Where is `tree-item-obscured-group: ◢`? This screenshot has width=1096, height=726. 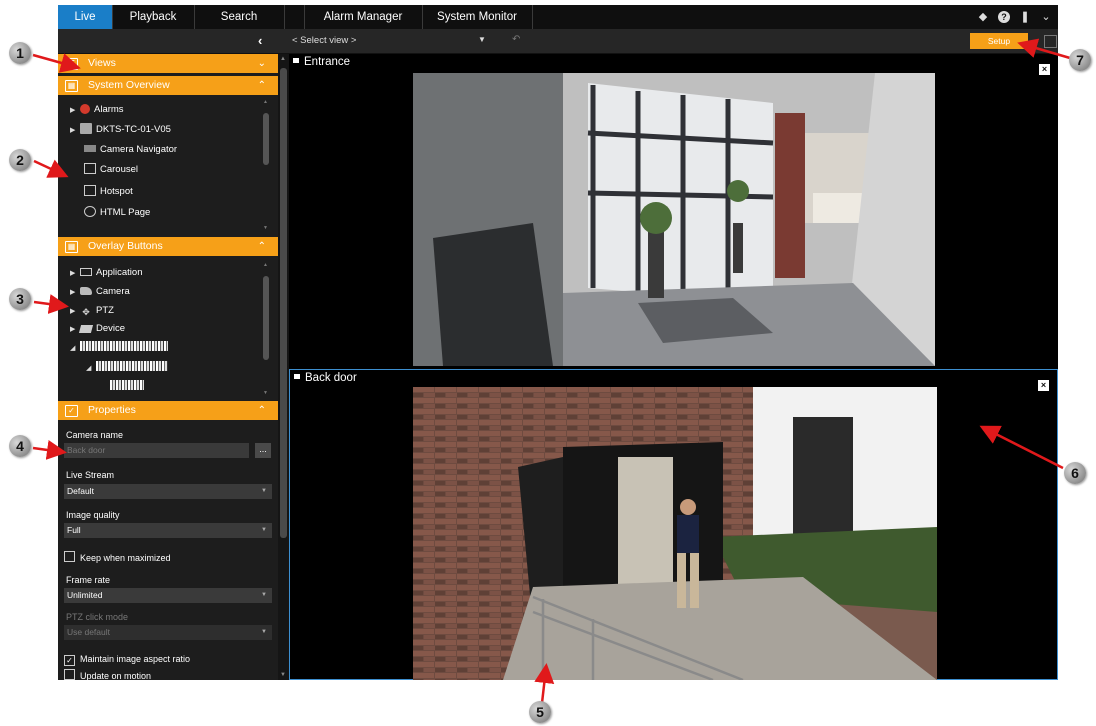
tree-item-obscured-group: ◢ is located at coordinates (119, 348).